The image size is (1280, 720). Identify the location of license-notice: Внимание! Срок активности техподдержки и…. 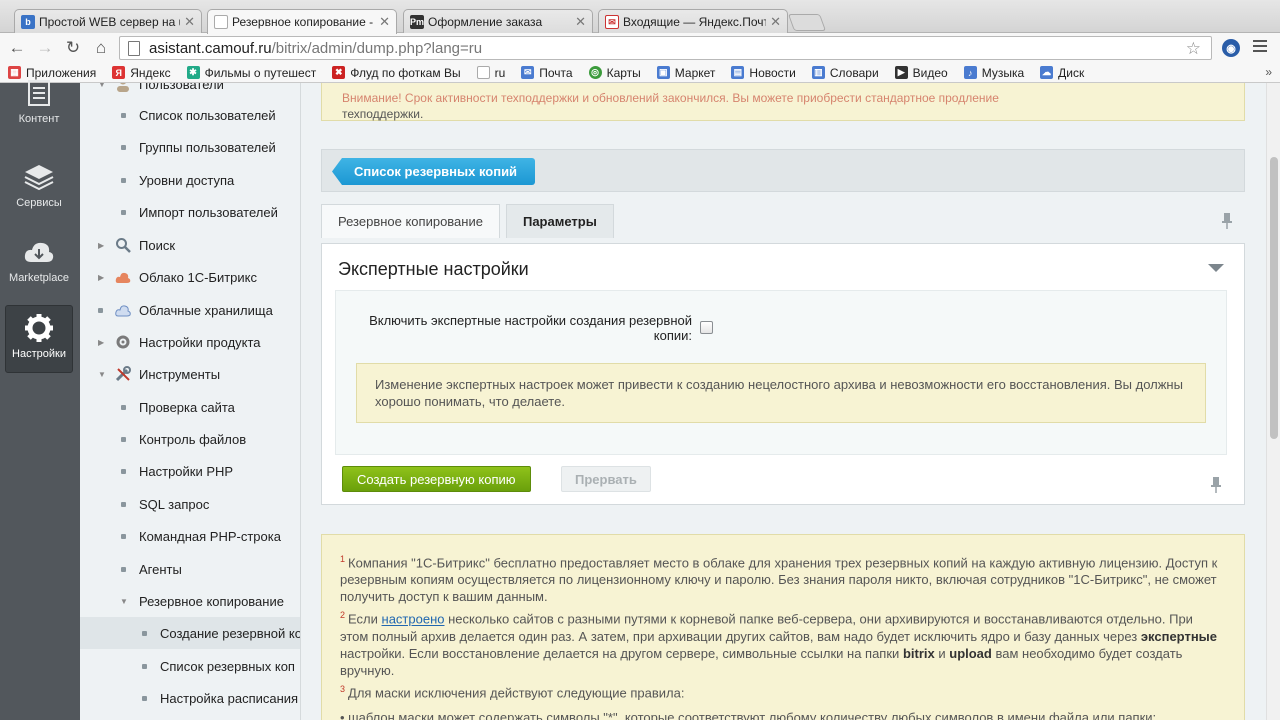
(783, 102).